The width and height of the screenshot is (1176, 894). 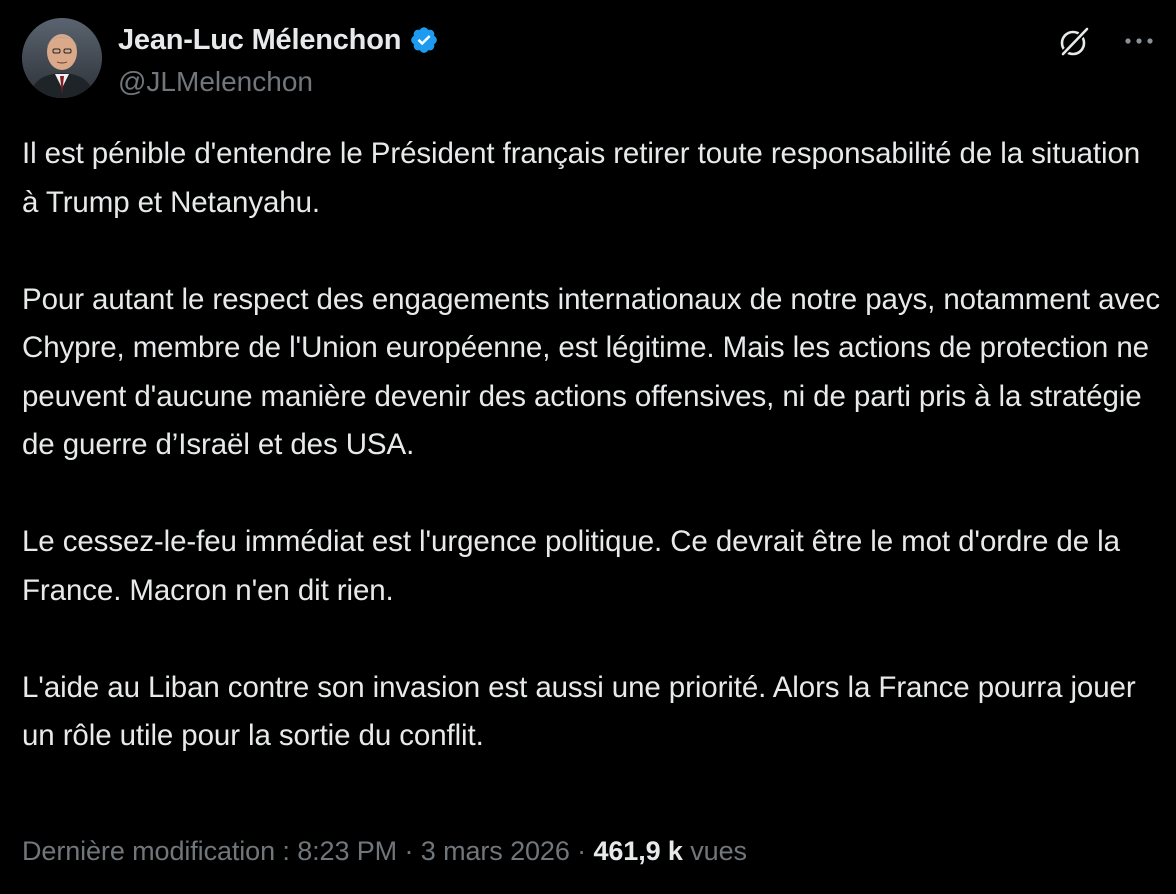 I want to click on avatar-image, so click(x=62, y=58).